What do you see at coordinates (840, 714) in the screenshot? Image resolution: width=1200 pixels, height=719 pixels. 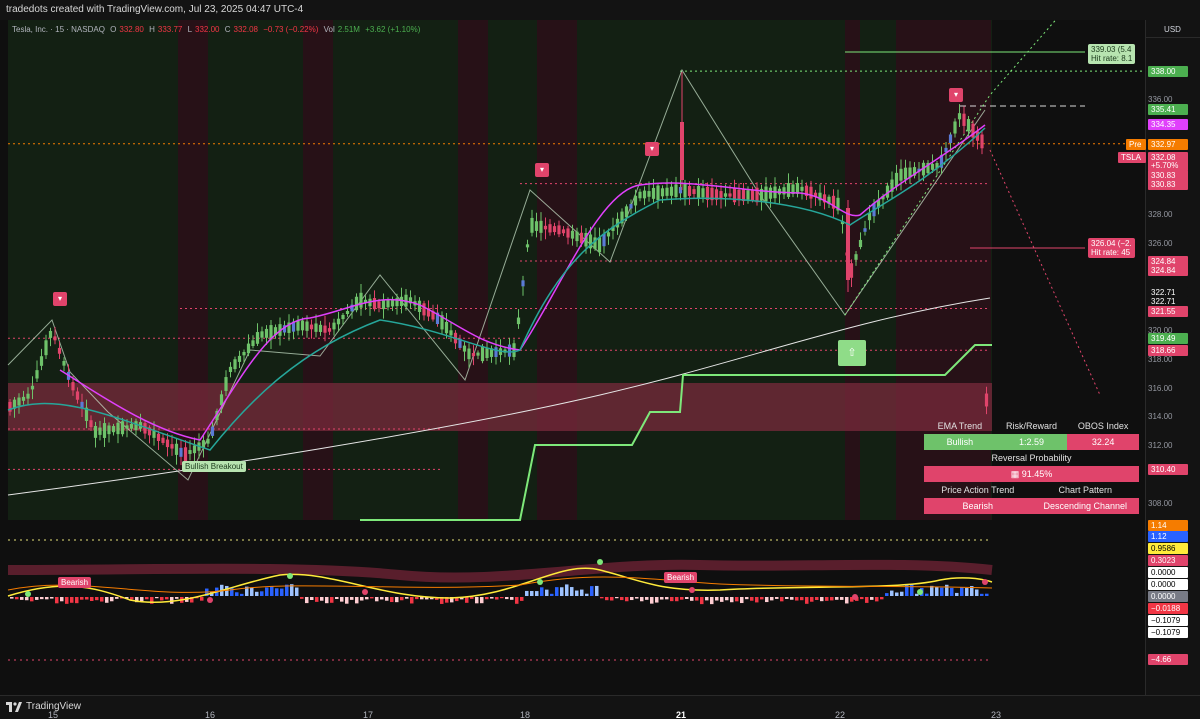 I see `time-axis-tick: 22` at bounding box center [840, 714].